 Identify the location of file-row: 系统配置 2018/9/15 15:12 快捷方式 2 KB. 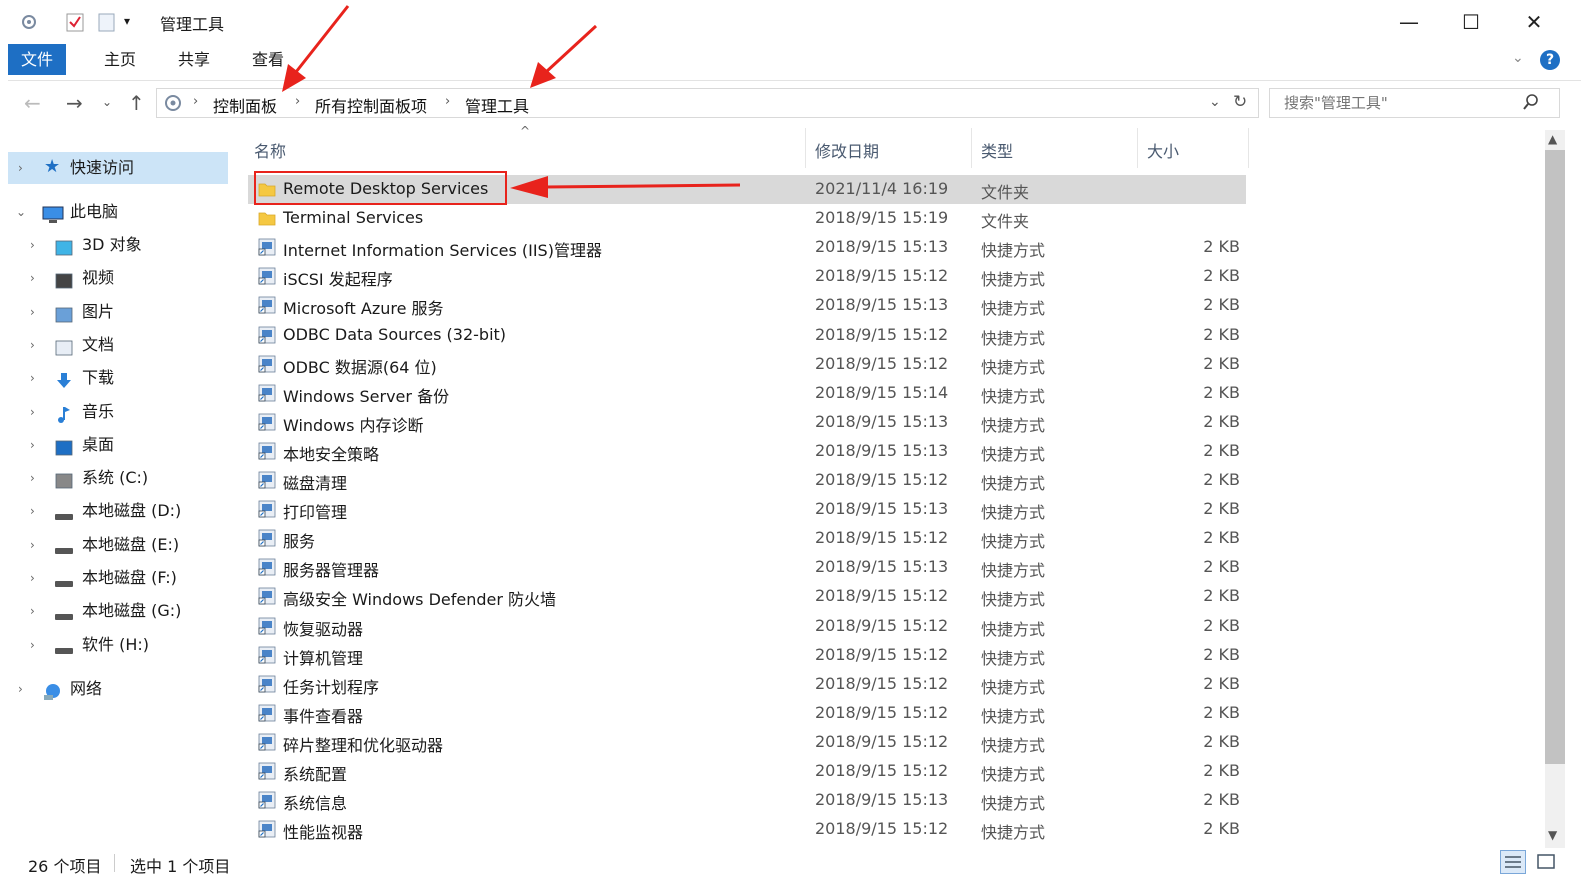
(747, 771).